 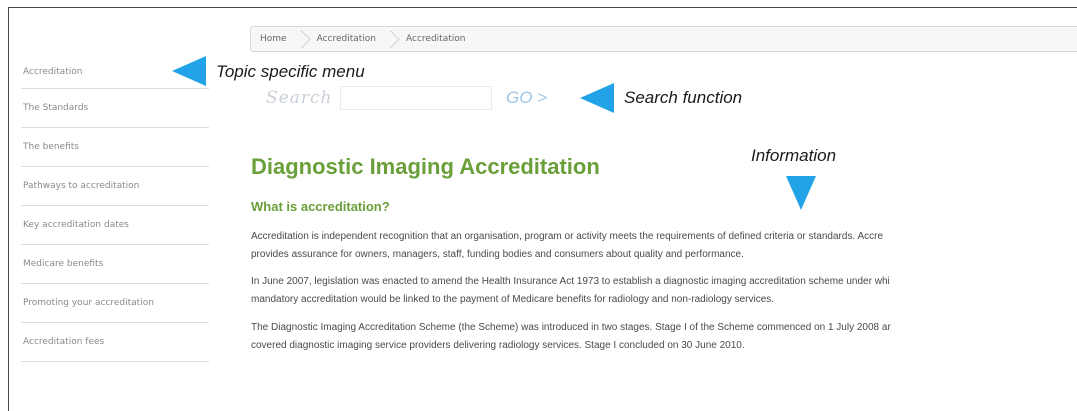 What do you see at coordinates (683, 97) in the screenshot?
I see `search-annotation: Search function` at bounding box center [683, 97].